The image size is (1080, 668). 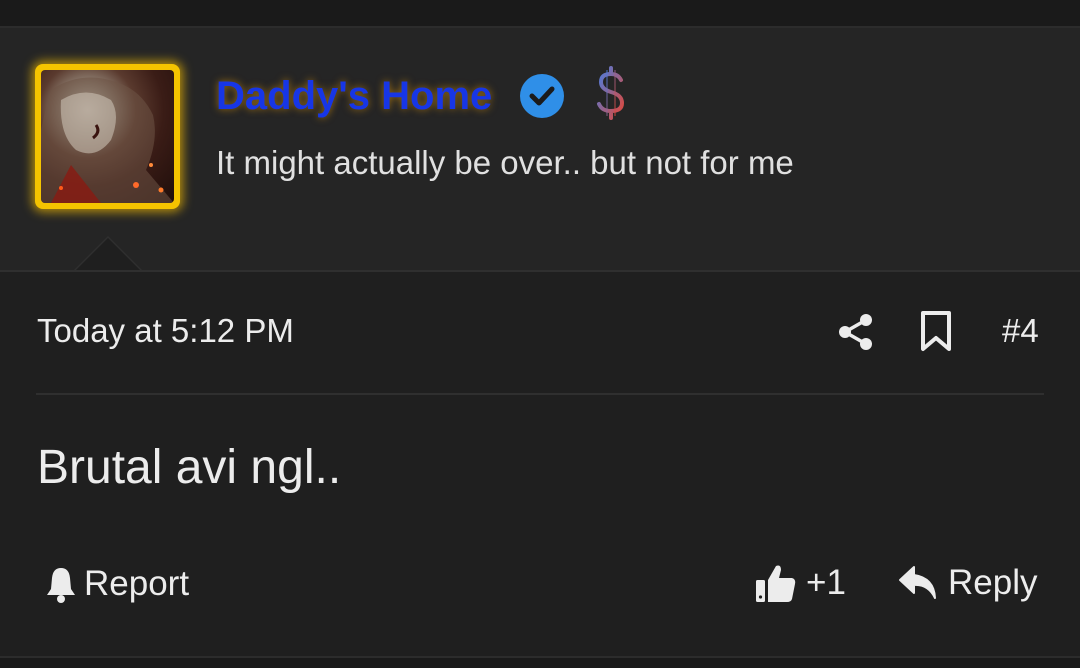 I want to click on avatar, so click(x=107, y=136).